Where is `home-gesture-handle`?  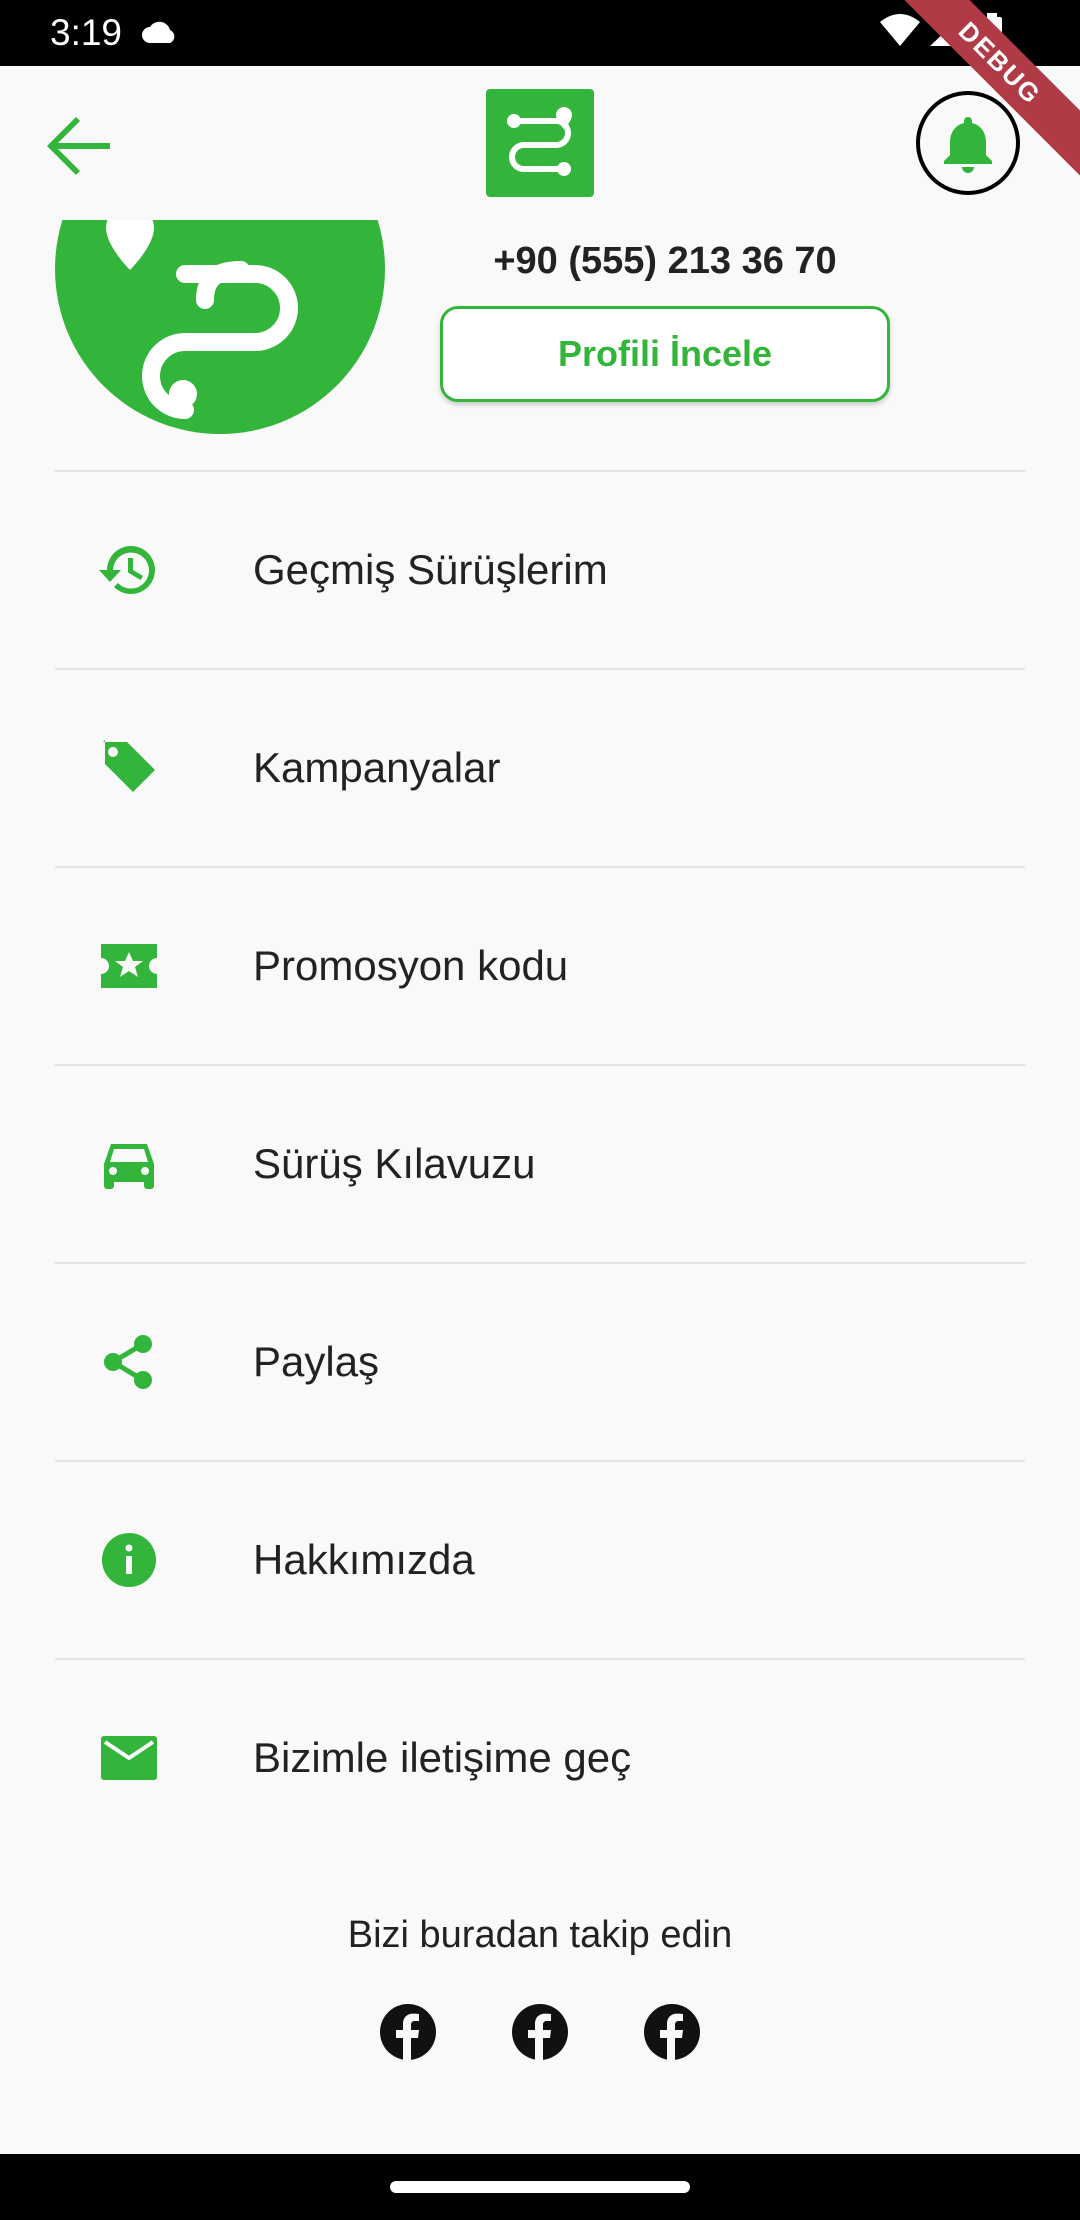 home-gesture-handle is located at coordinates (540, 2187).